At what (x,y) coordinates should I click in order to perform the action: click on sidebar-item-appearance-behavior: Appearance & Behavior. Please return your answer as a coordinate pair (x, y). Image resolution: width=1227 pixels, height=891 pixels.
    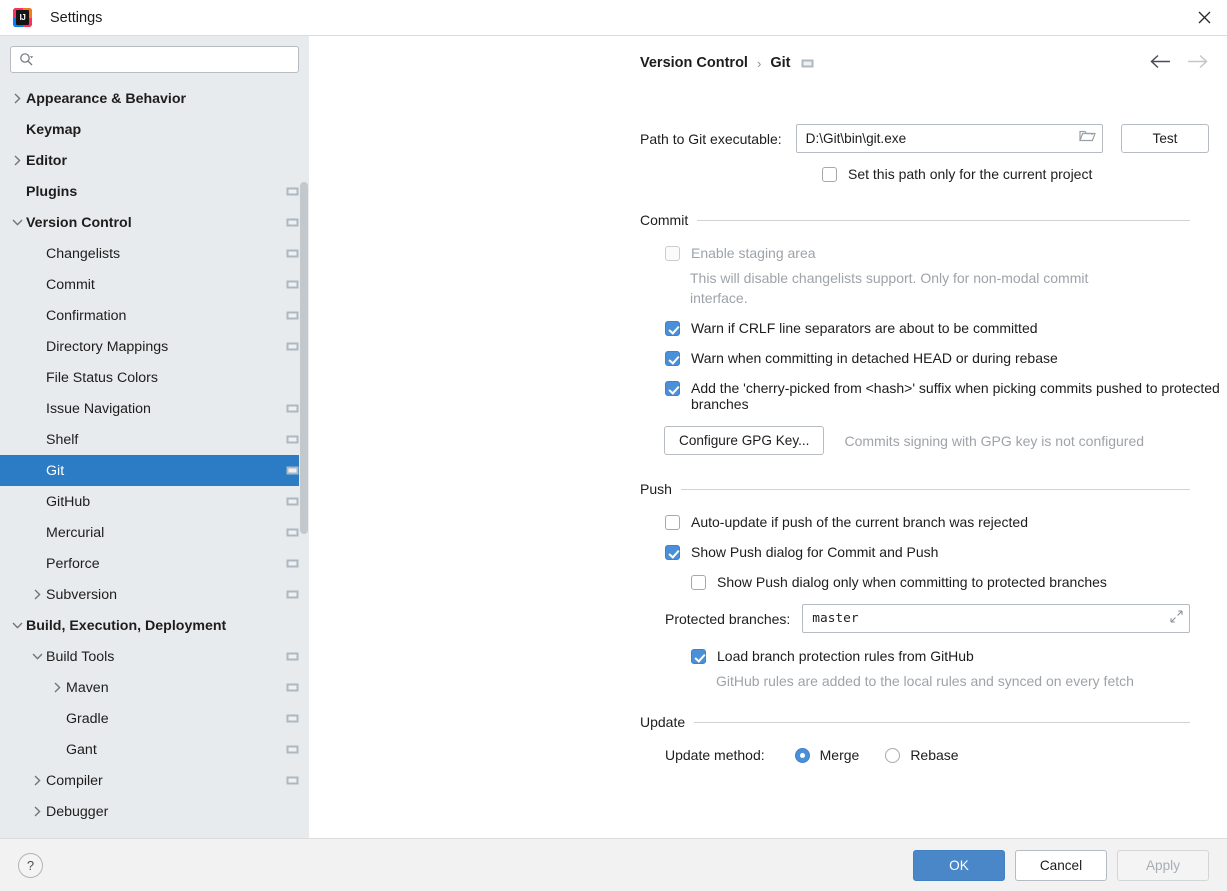
    Looking at the image, I should click on (154, 98).